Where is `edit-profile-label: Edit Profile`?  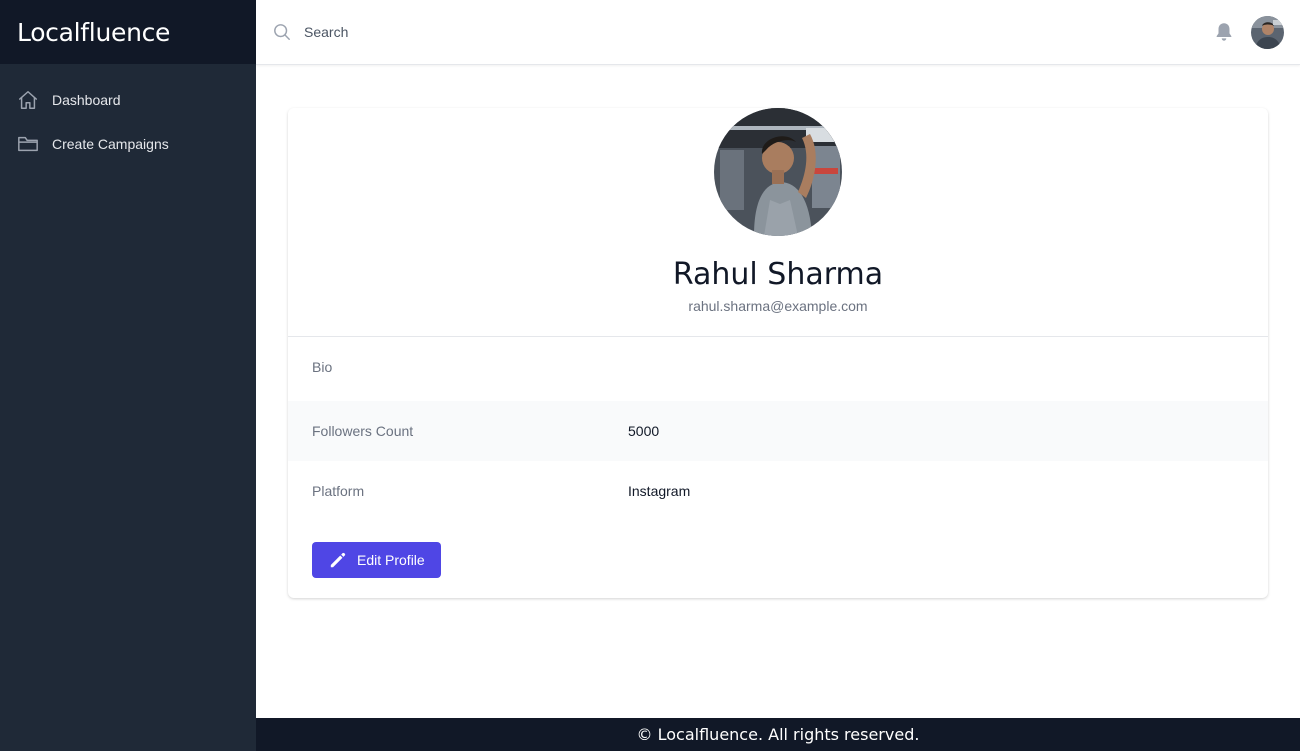 edit-profile-label: Edit Profile is located at coordinates (391, 560).